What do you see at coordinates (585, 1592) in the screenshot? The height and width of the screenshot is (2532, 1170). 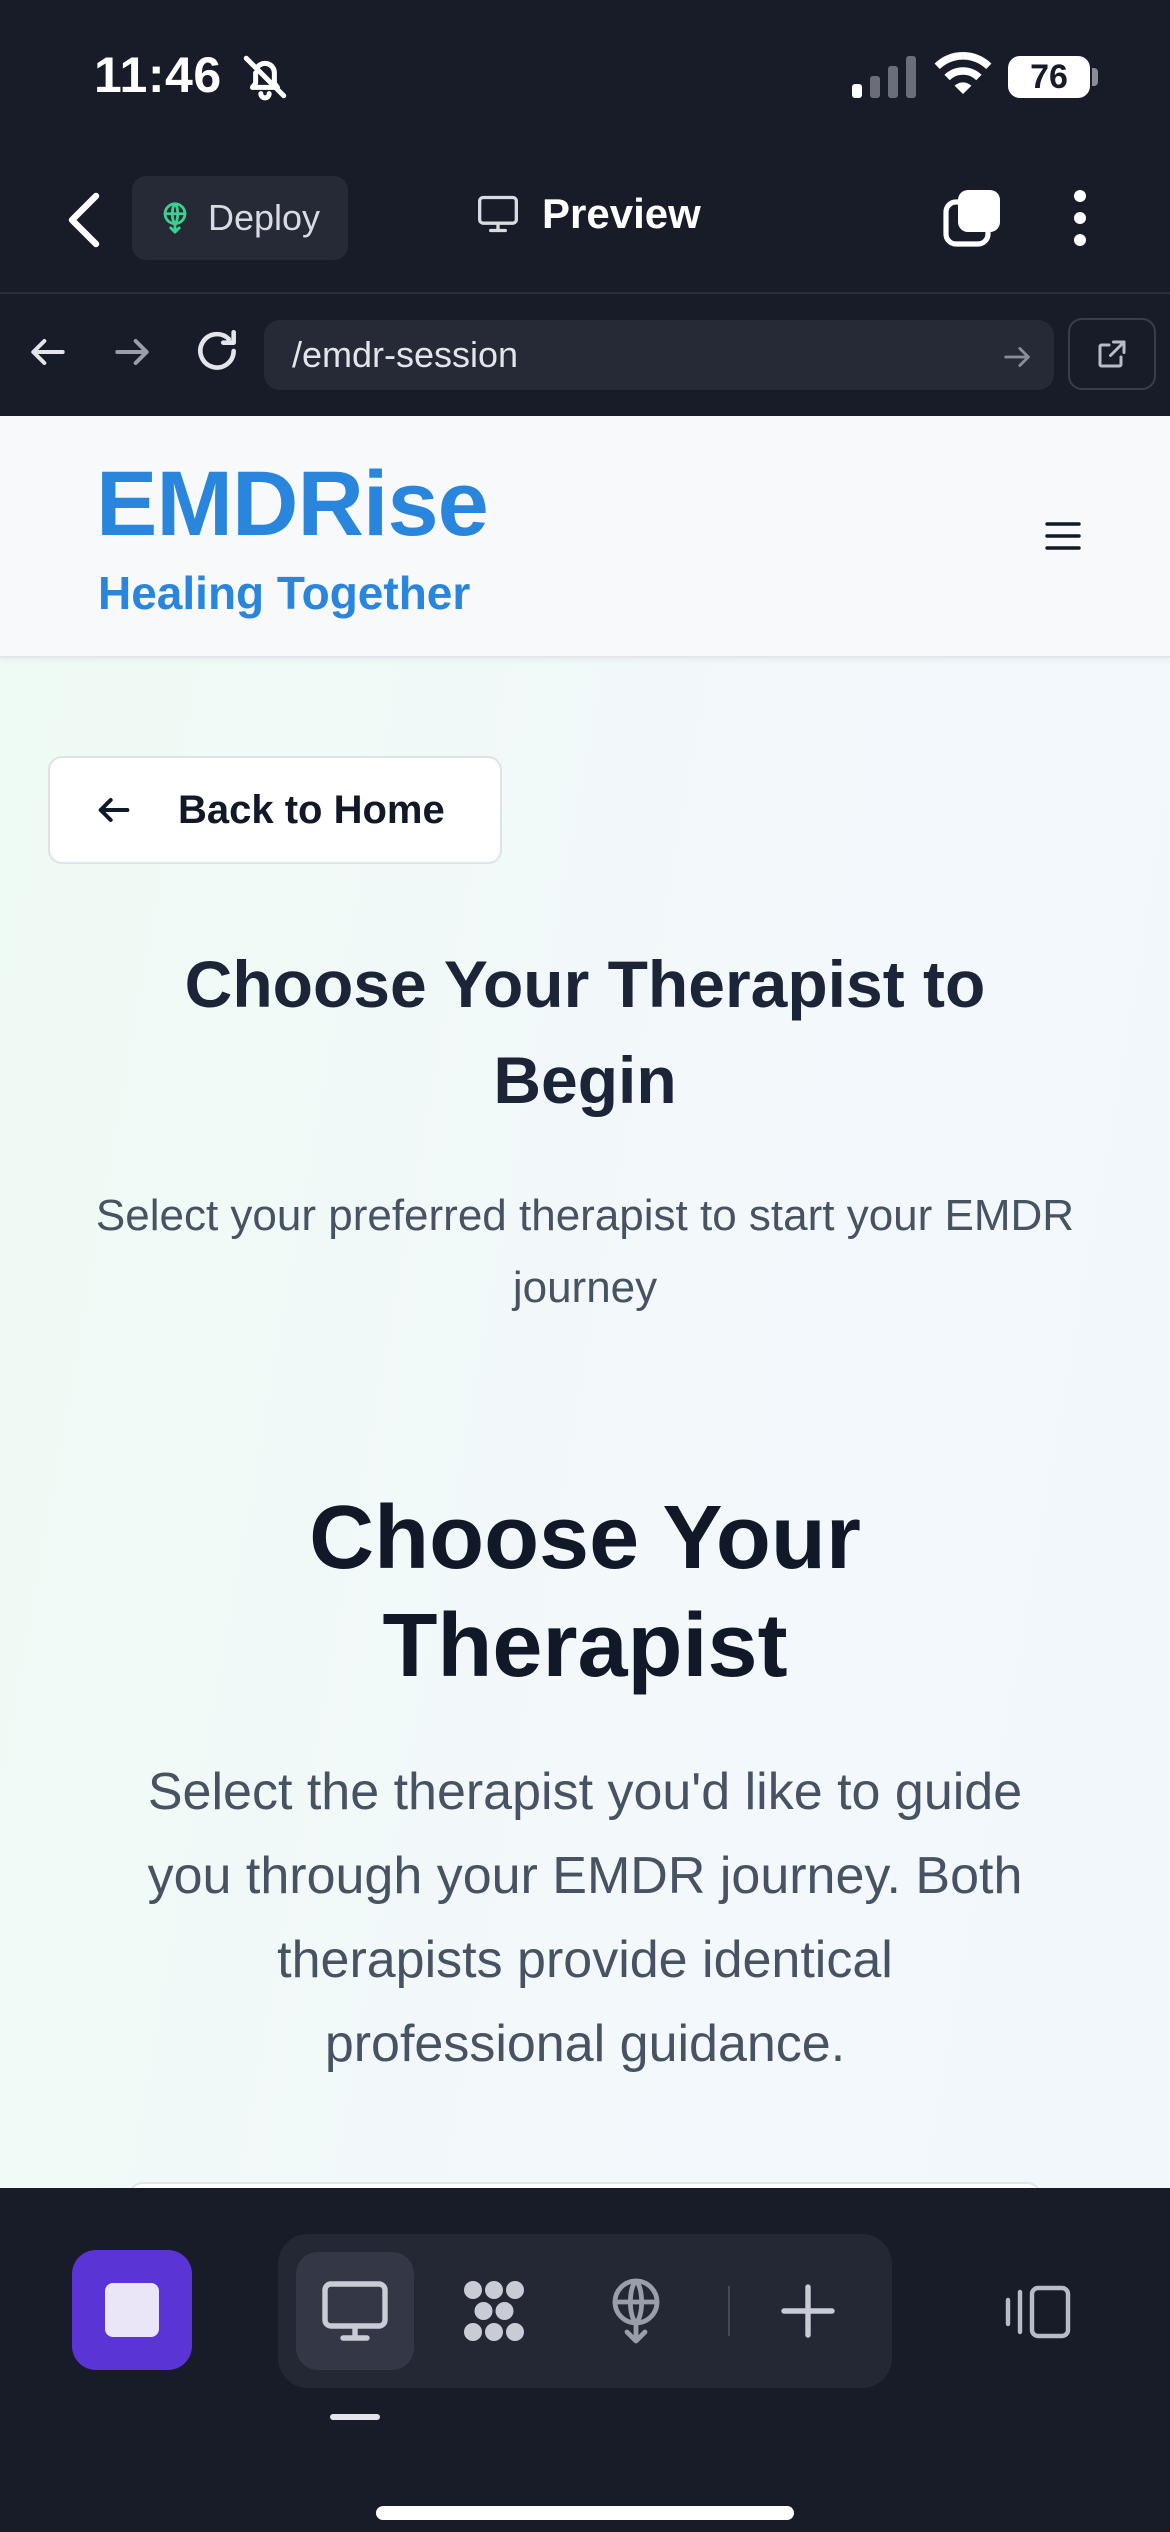 I see `section-title: Choose Your Therapist` at bounding box center [585, 1592].